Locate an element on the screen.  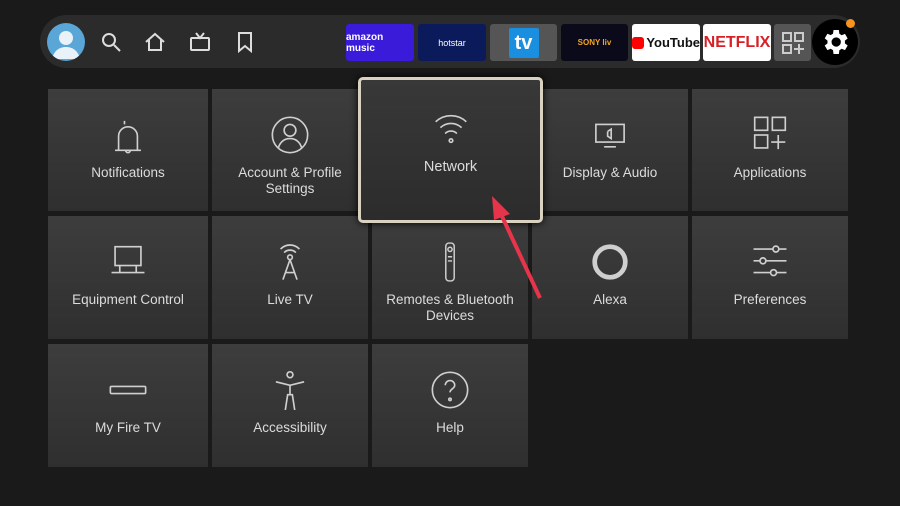
annotation-arrow is located at coordinates (517, 247).